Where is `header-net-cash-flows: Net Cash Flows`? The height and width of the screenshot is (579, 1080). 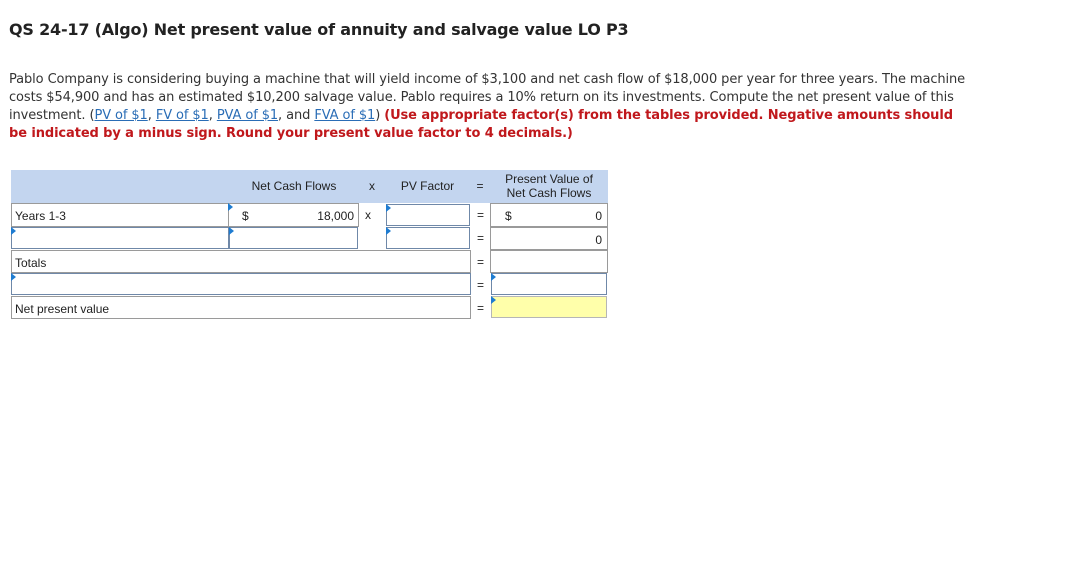 header-net-cash-flows: Net Cash Flows is located at coordinates (294, 186).